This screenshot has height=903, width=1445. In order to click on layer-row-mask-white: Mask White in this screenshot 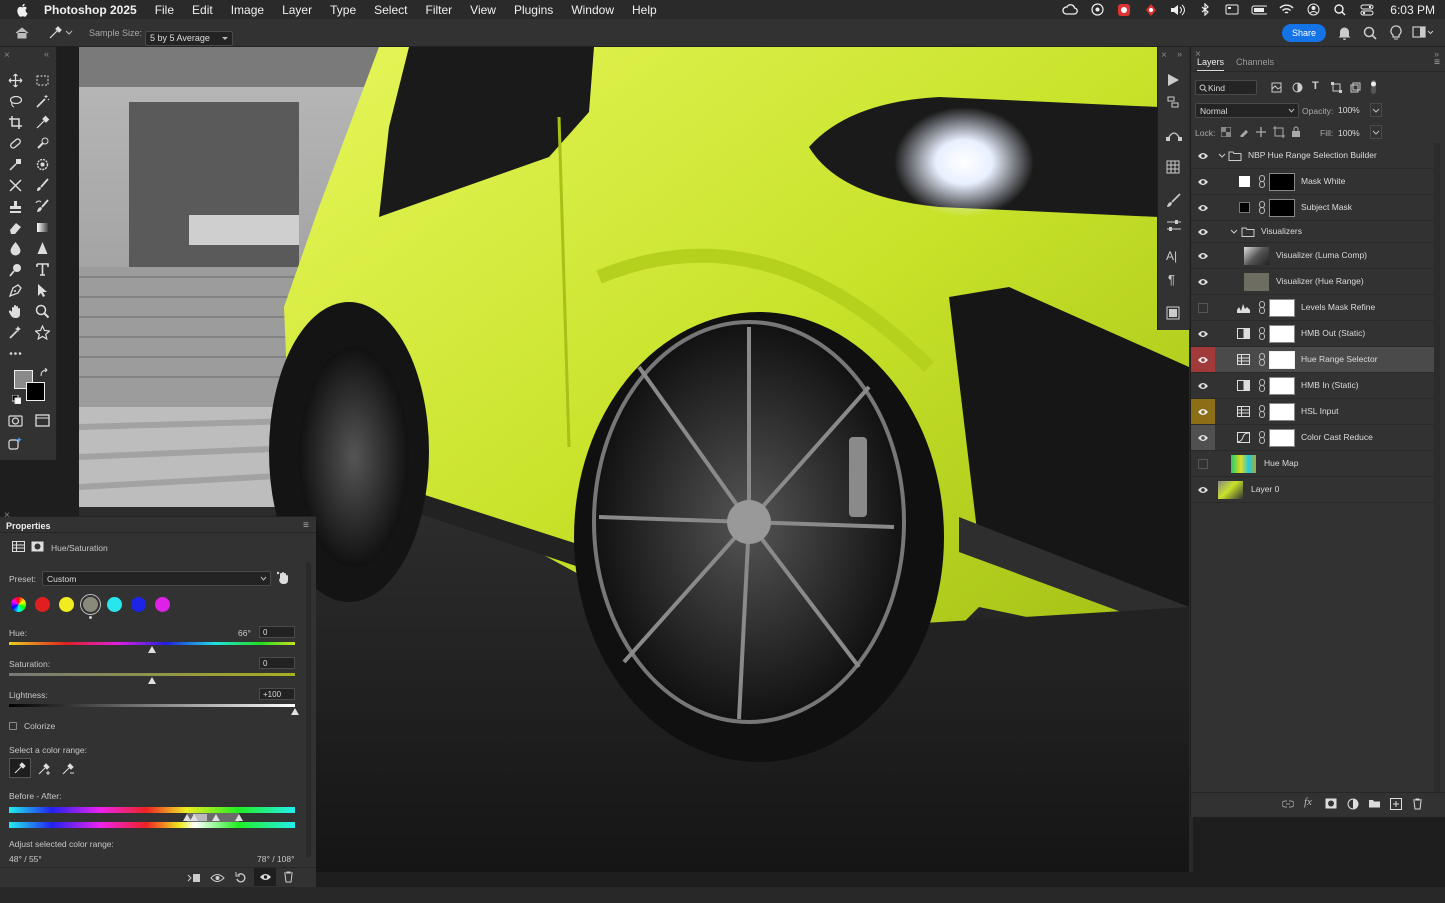, I will do `click(1312, 182)`.